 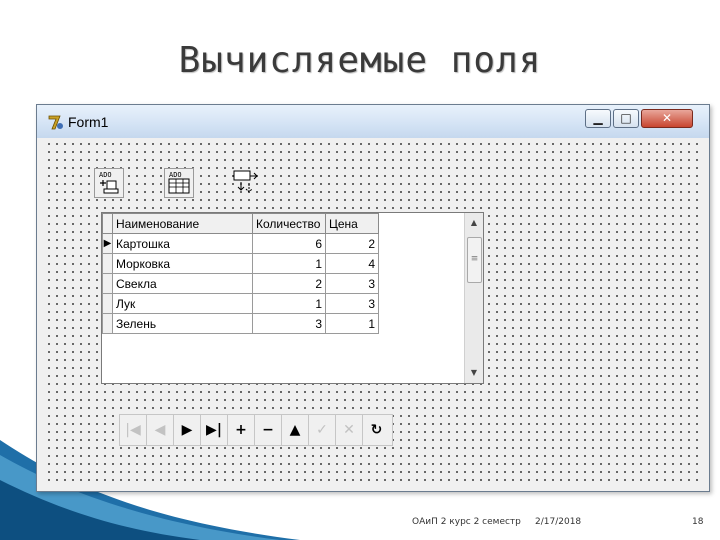 I want to click on window-title: Form1, so click(x=88, y=122).